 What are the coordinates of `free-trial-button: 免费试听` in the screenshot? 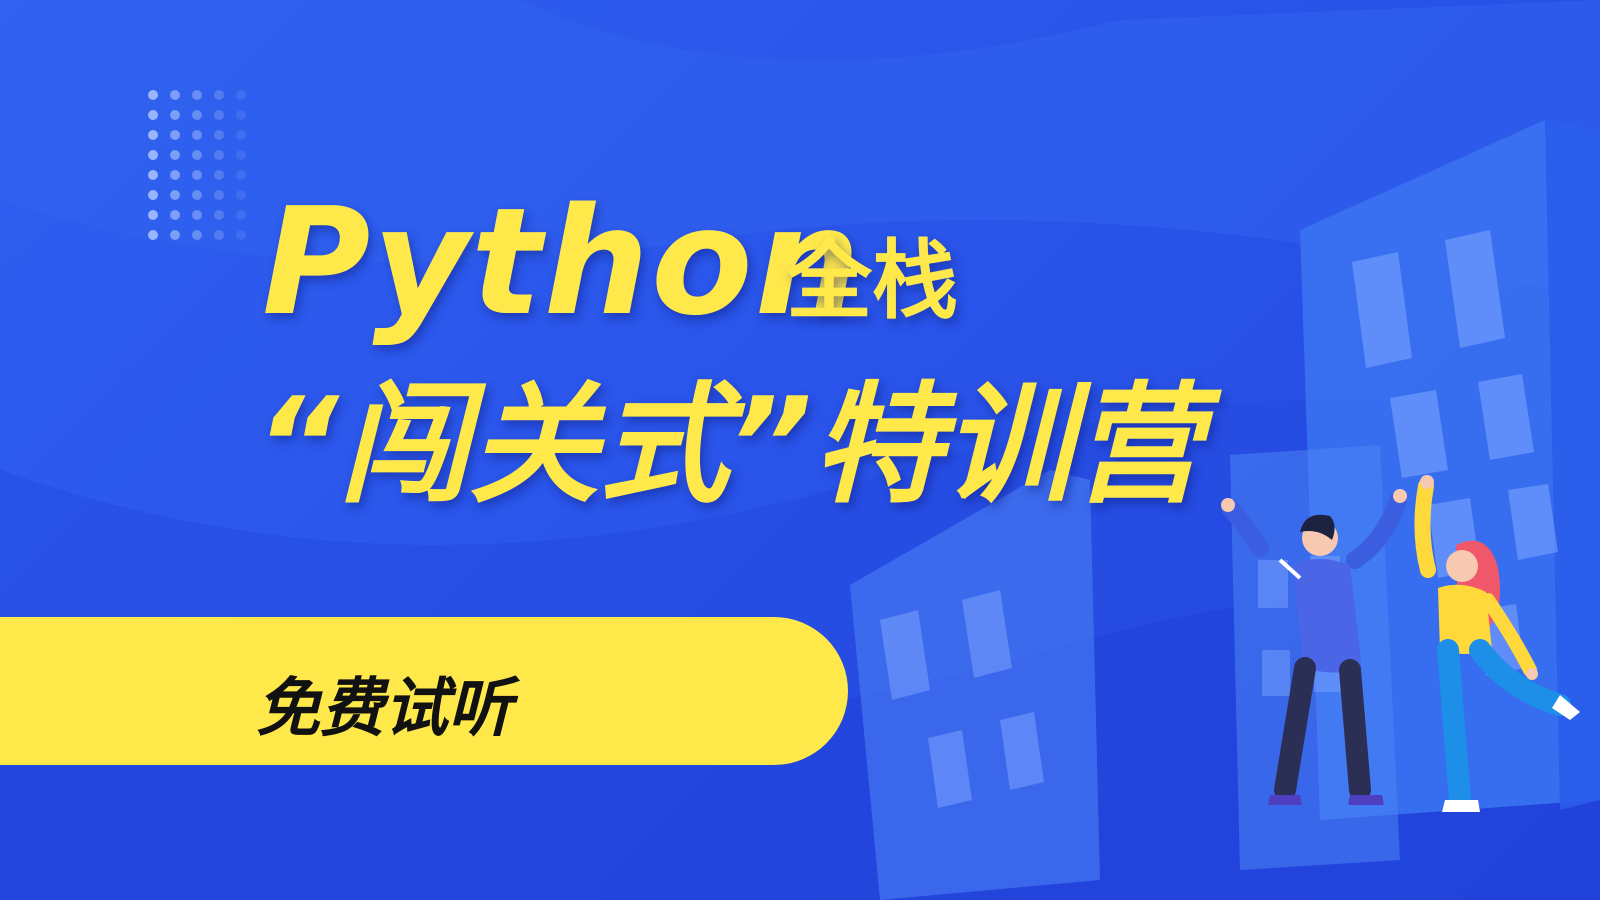 It's located at (424, 691).